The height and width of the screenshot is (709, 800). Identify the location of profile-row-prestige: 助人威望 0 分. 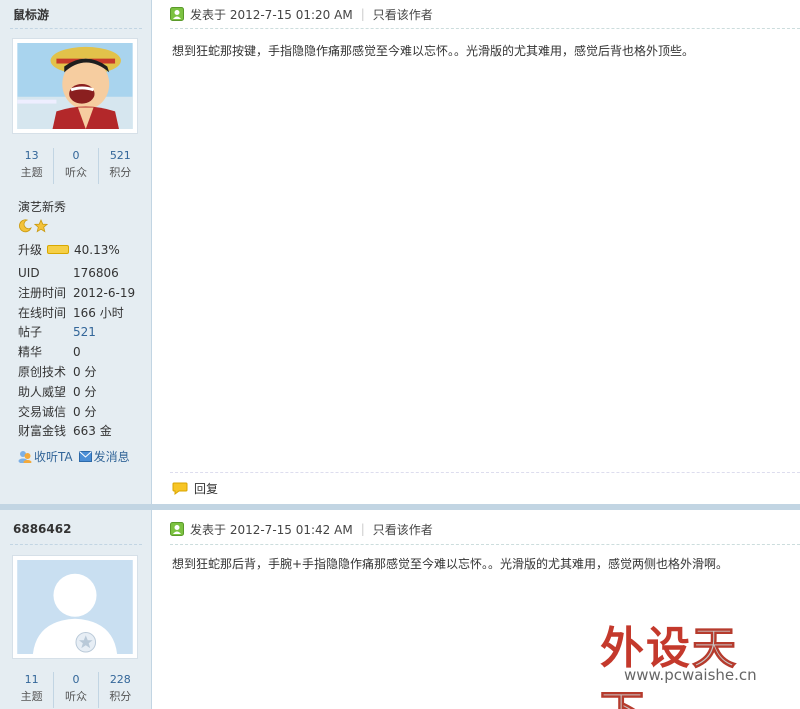
(57, 391).